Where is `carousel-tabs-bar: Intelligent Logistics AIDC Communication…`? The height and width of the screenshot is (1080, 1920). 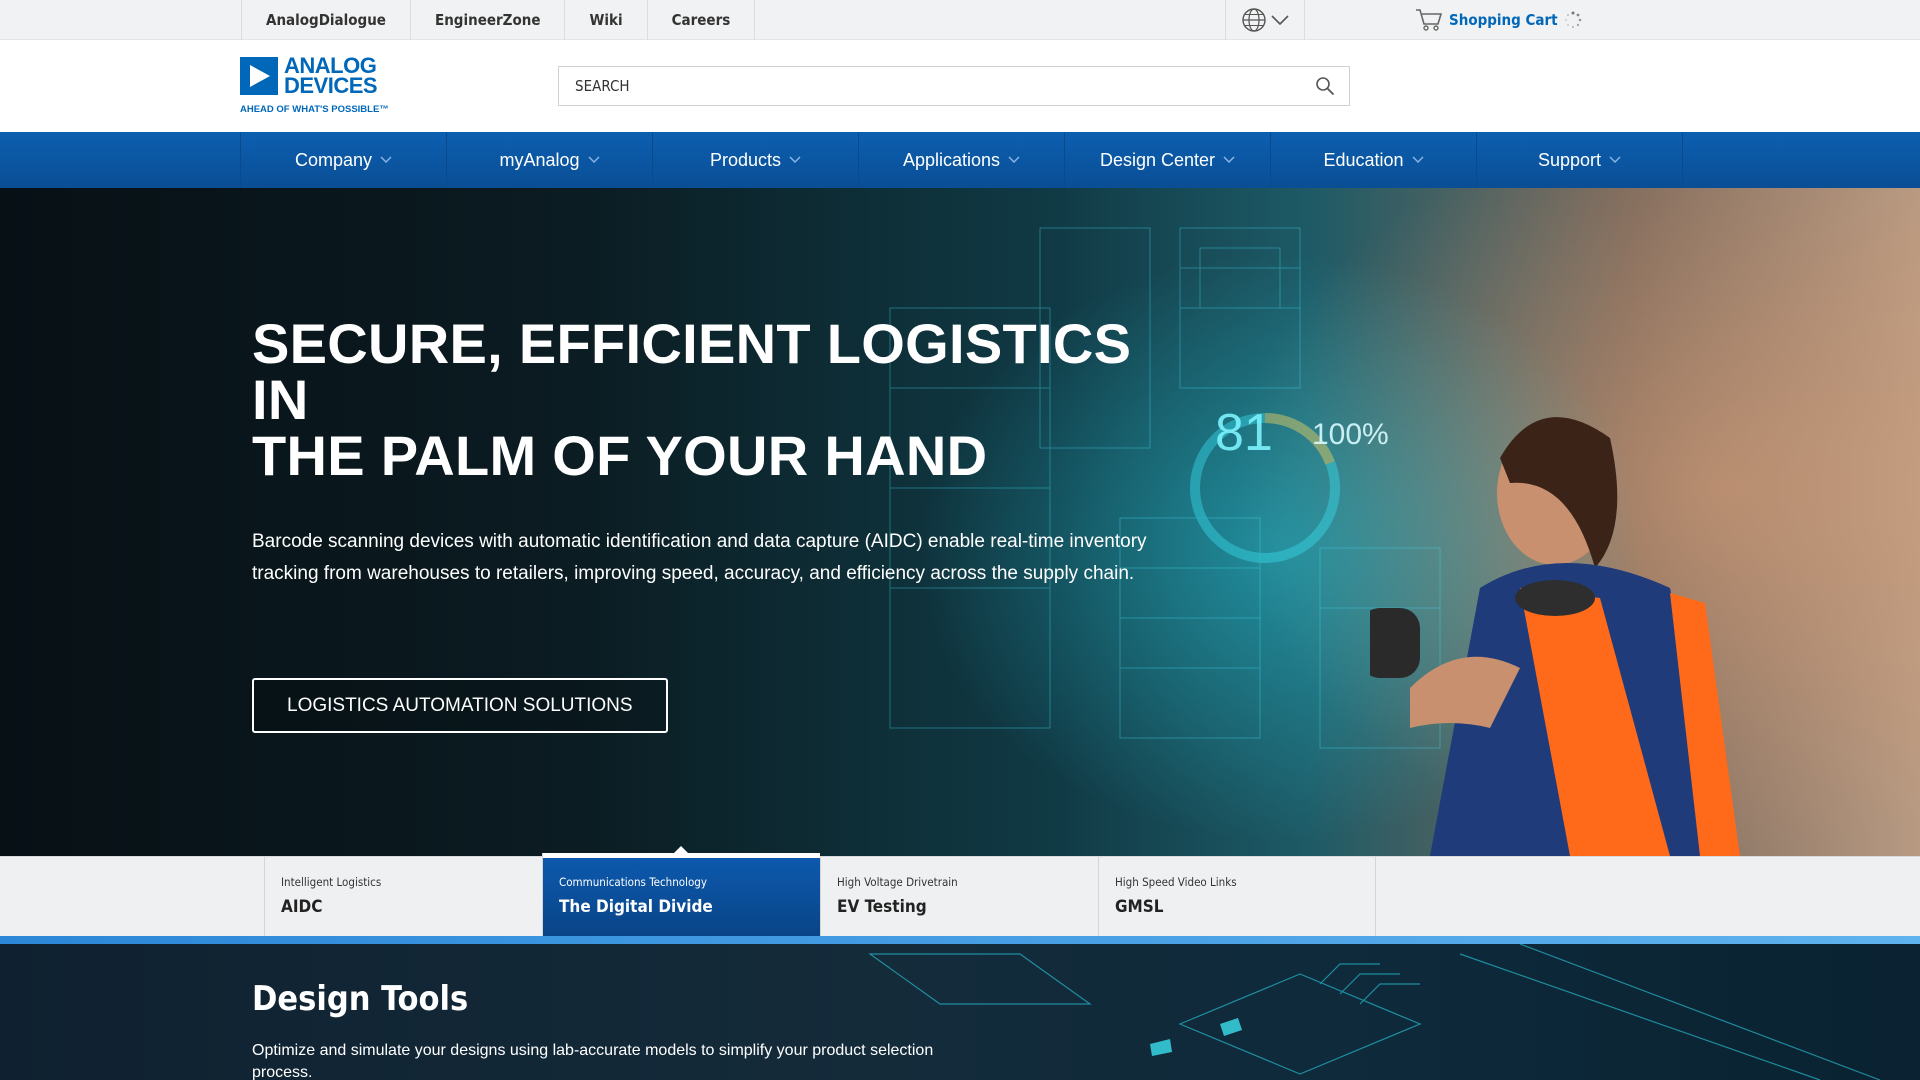 carousel-tabs-bar: Intelligent Logistics AIDC Communication… is located at coordinates (960, 891).